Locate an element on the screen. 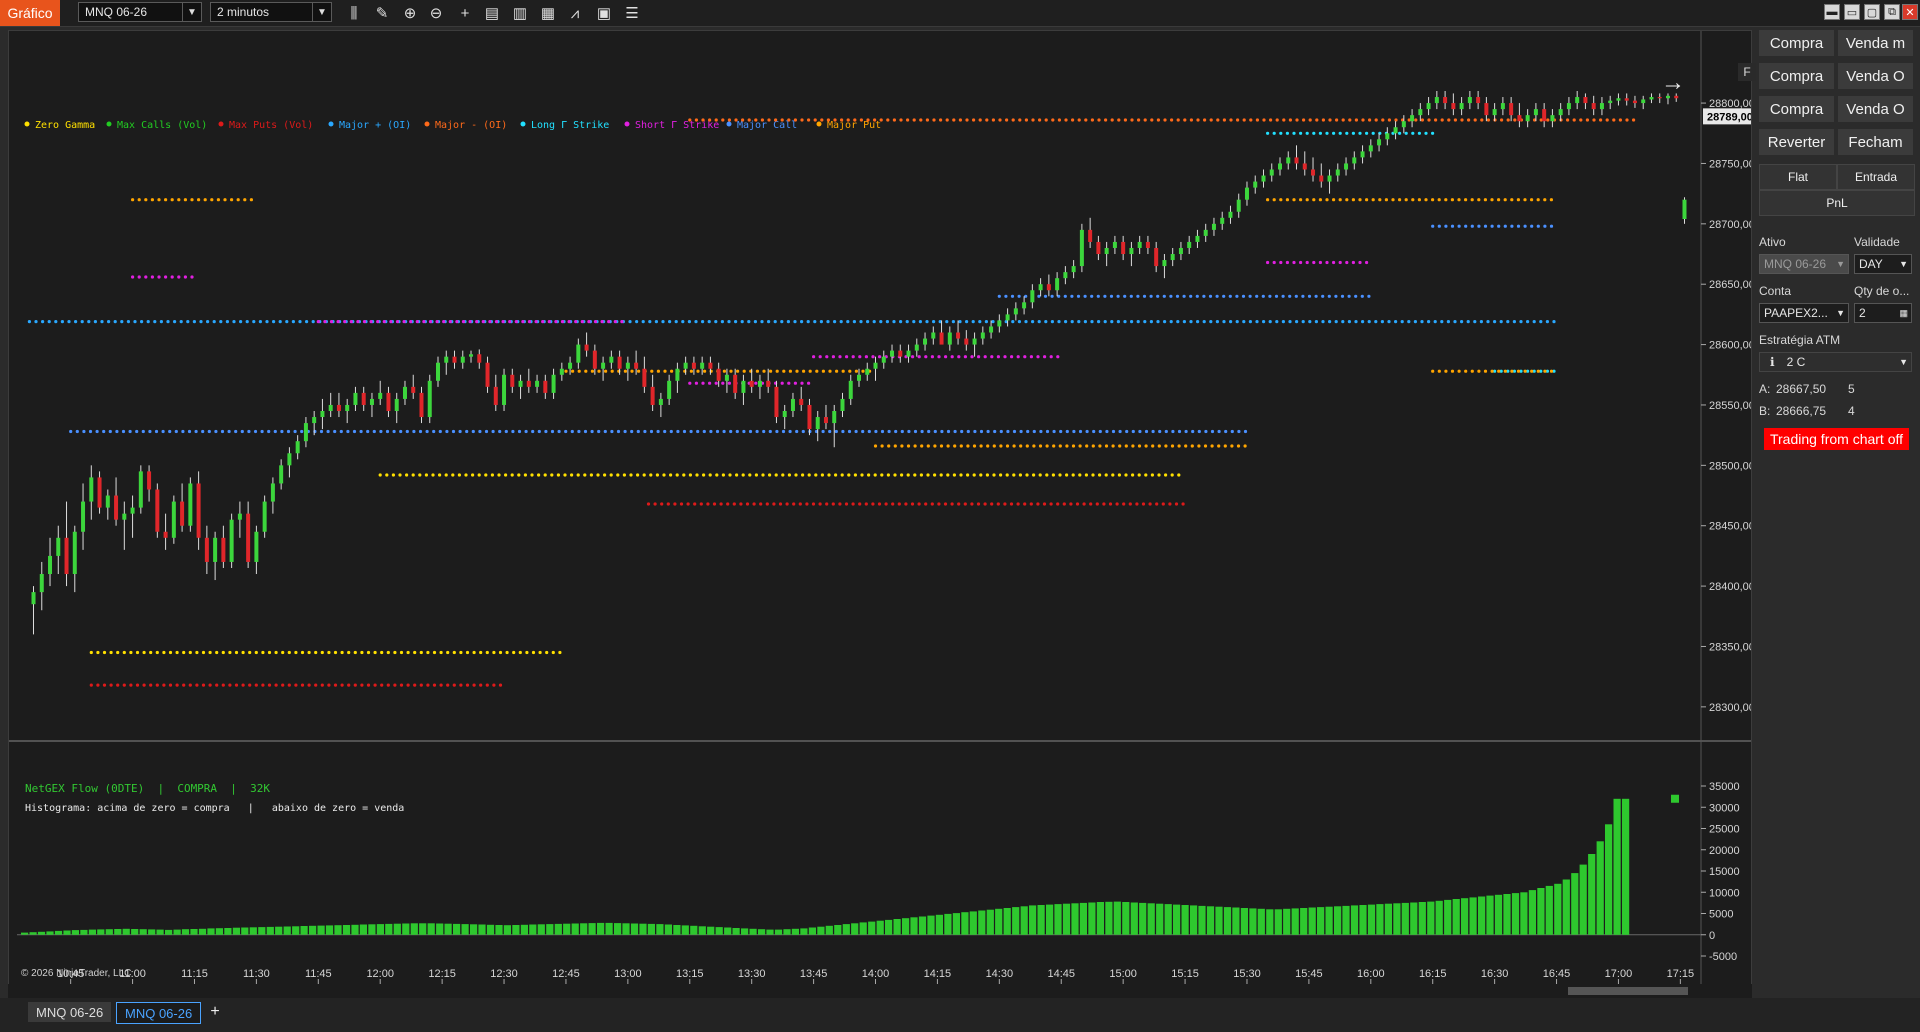 This screenshot has width=1920, height=1032. scrollbar-thumb is located at coordinates (1628, 991).